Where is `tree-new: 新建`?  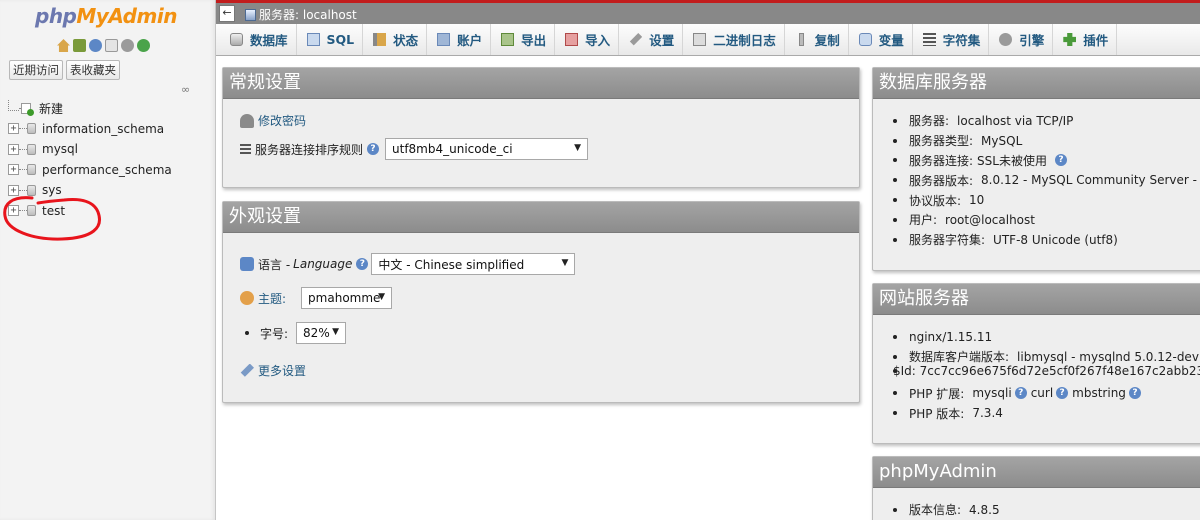 tree-new: 新建 is located at coordinates (90, 108).